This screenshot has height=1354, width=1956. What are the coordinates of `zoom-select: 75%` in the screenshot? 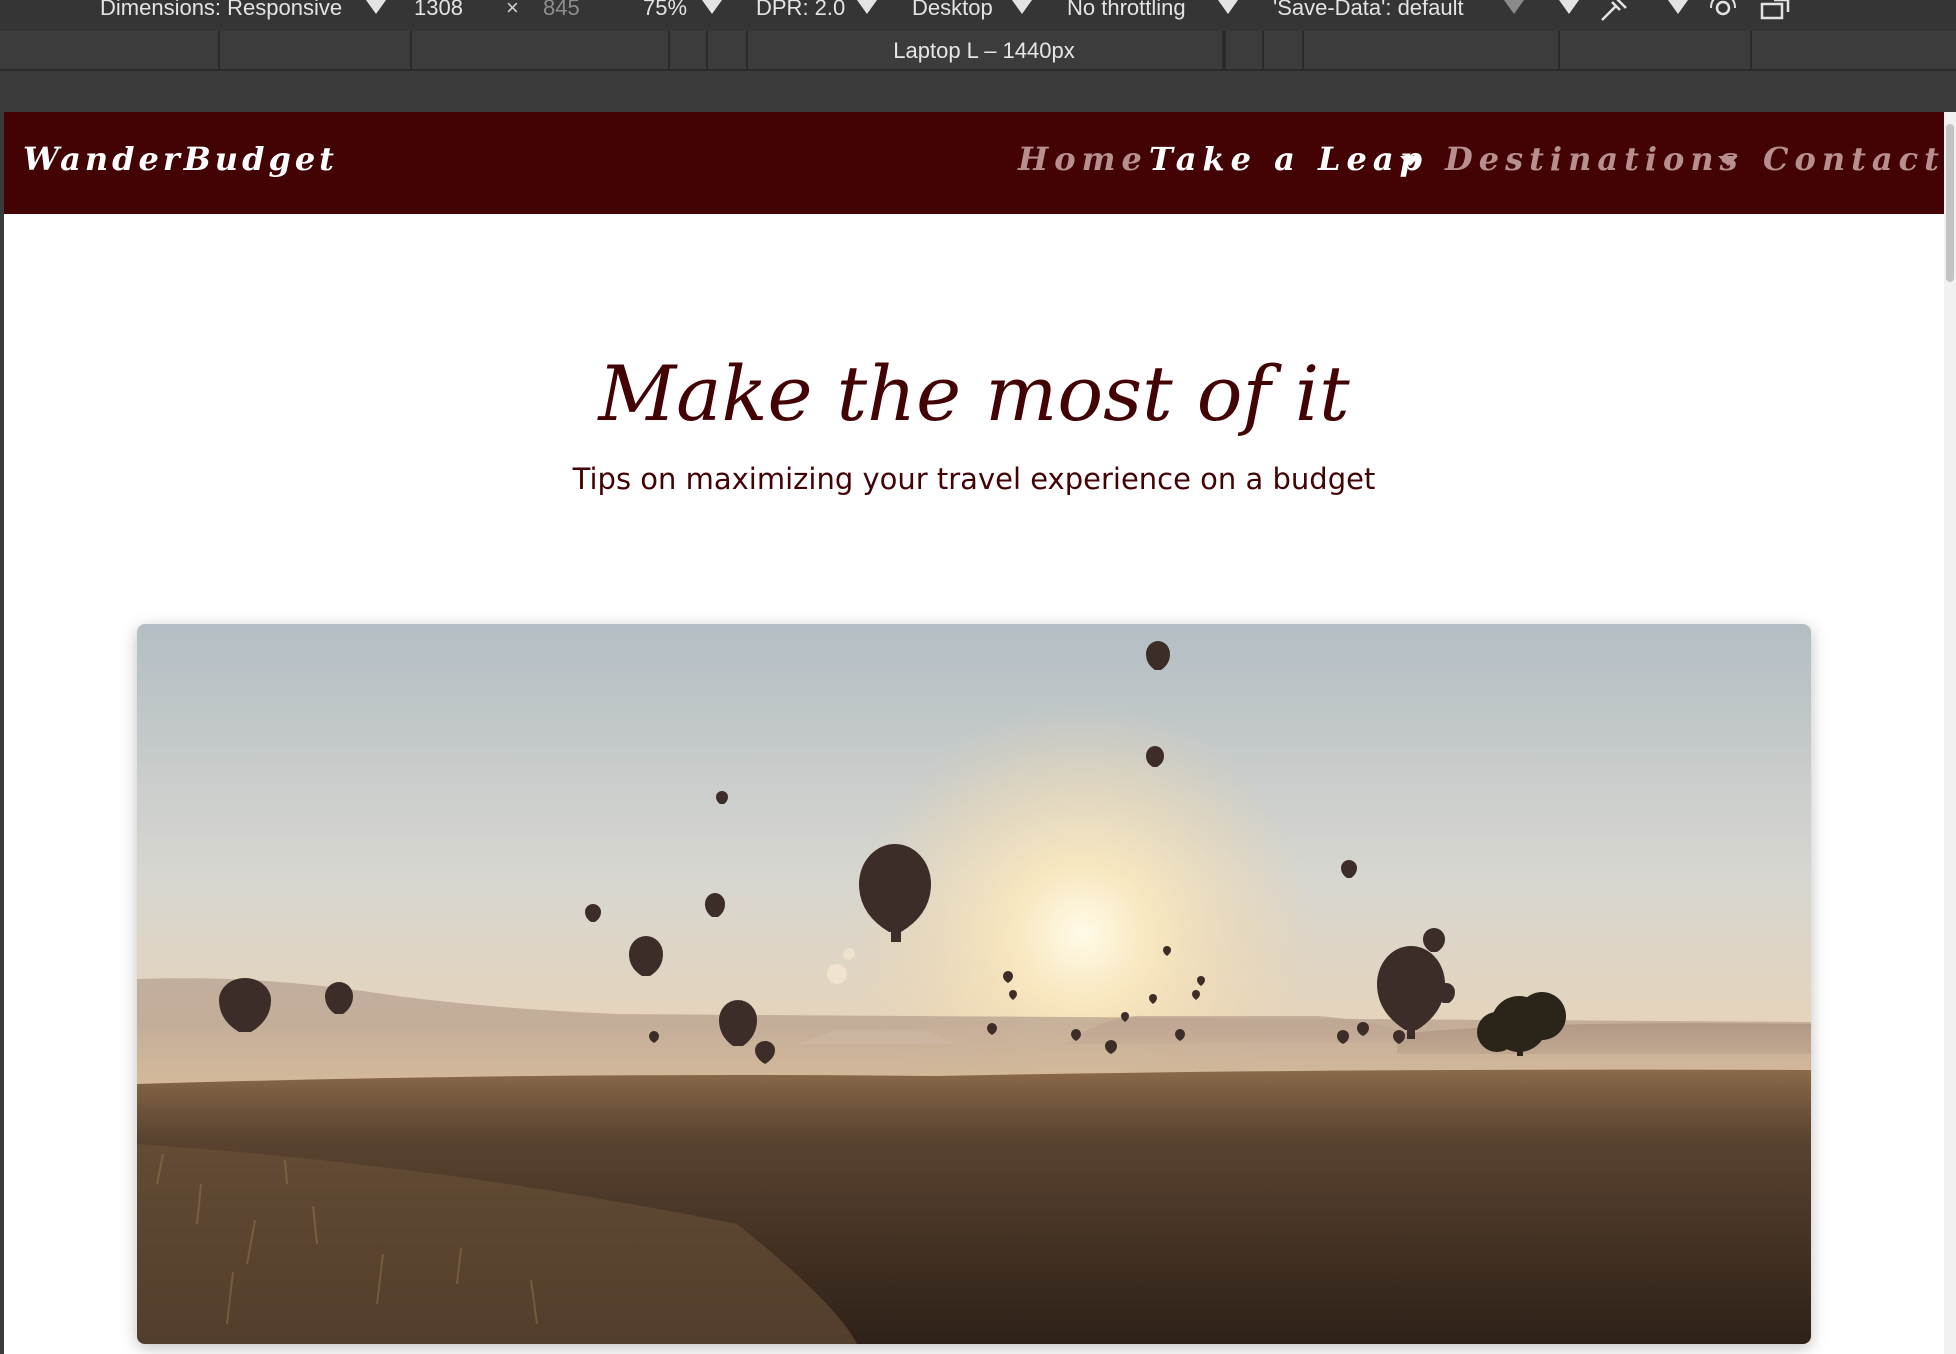 It's located at (665, 11).